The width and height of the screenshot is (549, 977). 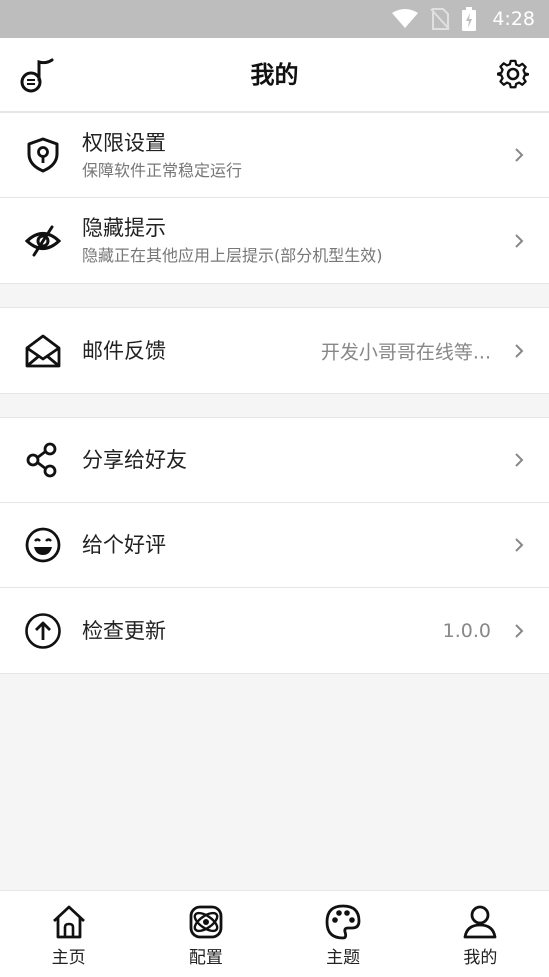 What do you see at coordinates (232, 255) in the screenshot?
I see `hide-hint-sublabel: 隐藏正在其他应用上层提示(部分机型生效)` at bounding box center [232, 255].